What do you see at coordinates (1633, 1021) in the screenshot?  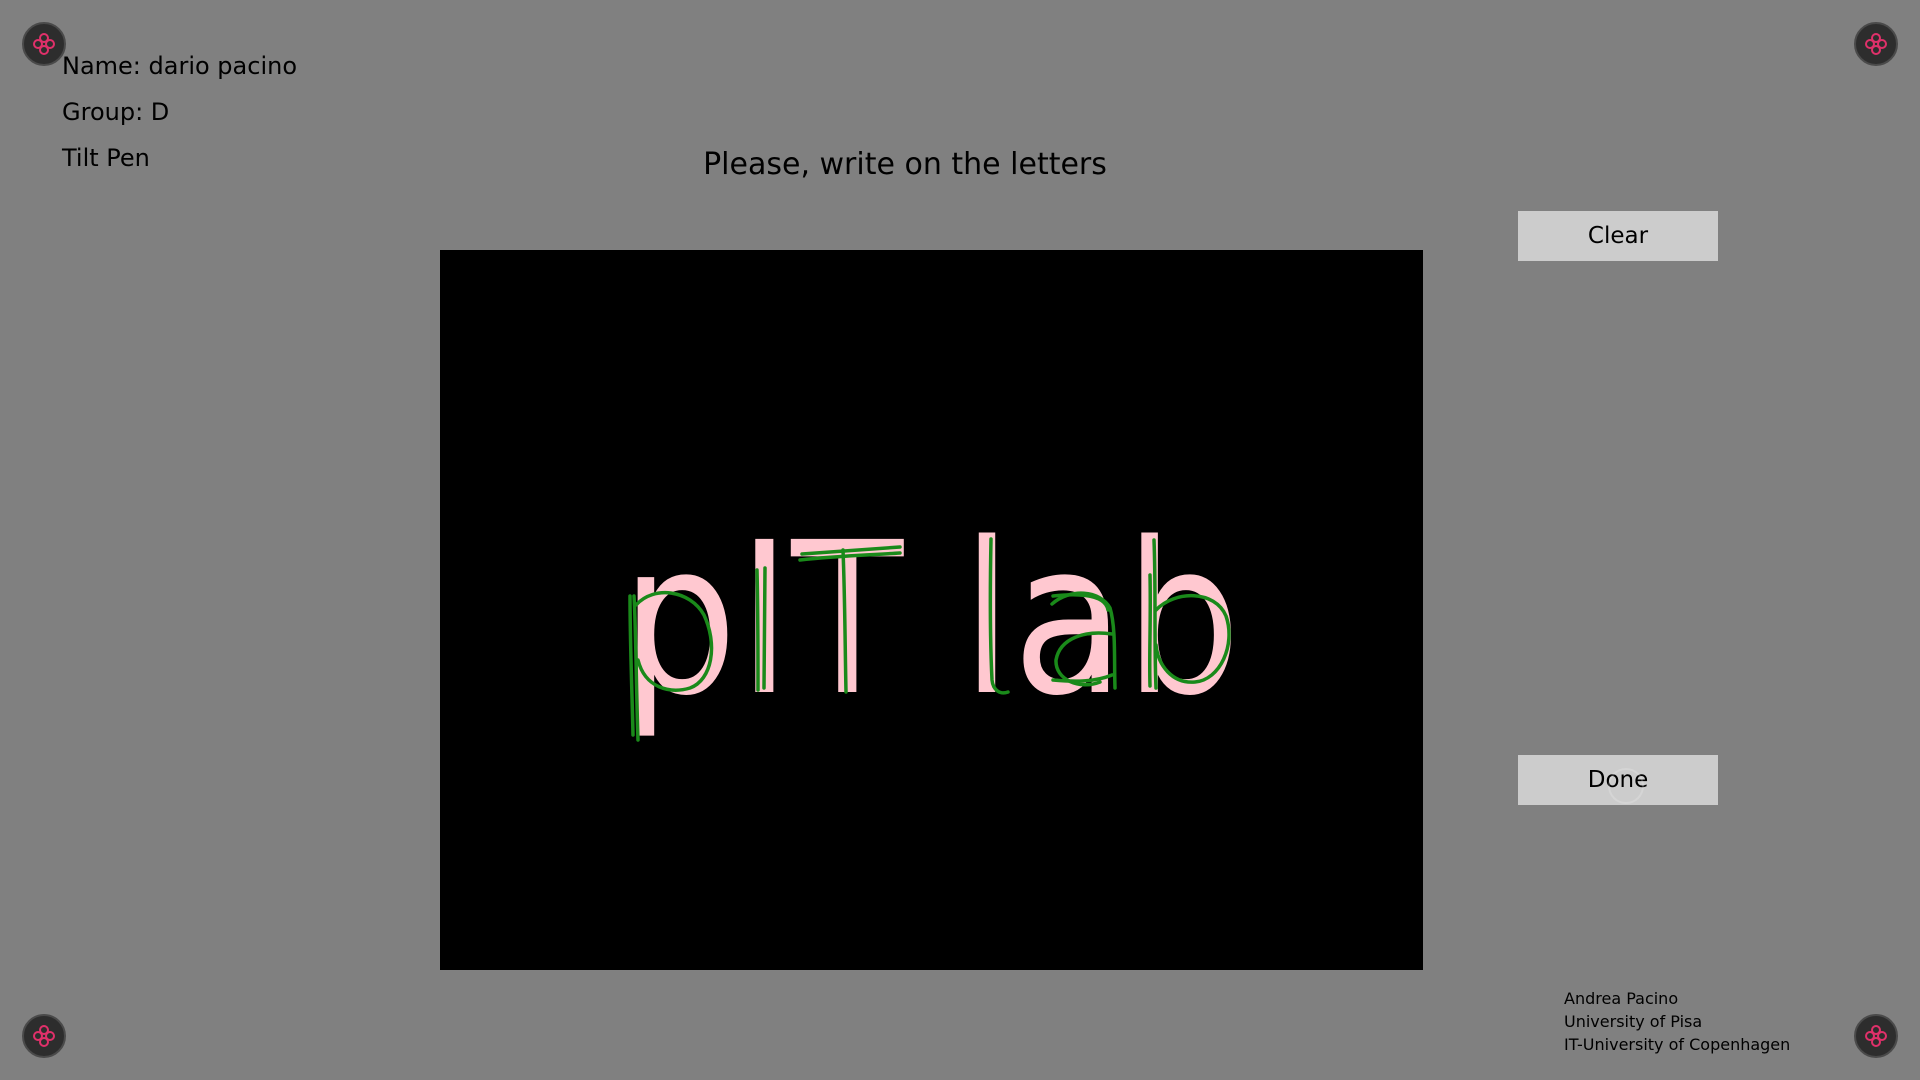 I see `credits-institution-1: University of Pisa` at bounding box center [1633, 1021].